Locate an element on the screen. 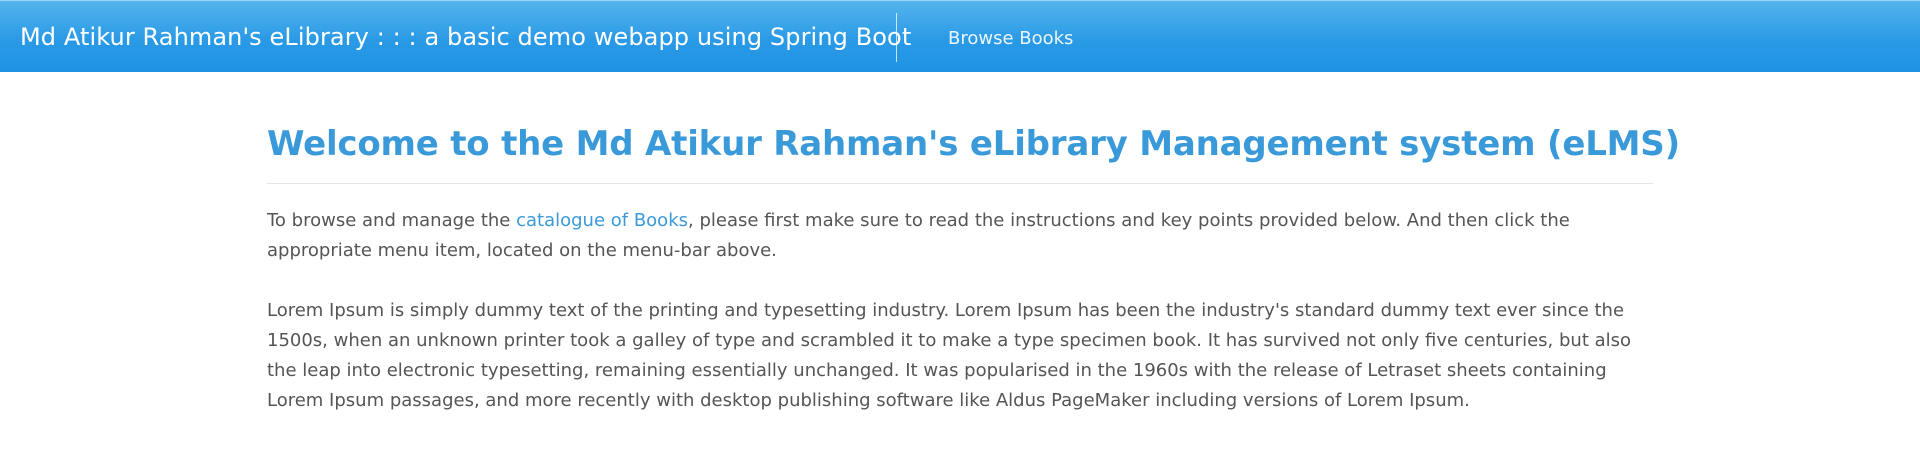  navbar-divider is located at coordinates (896, 37).